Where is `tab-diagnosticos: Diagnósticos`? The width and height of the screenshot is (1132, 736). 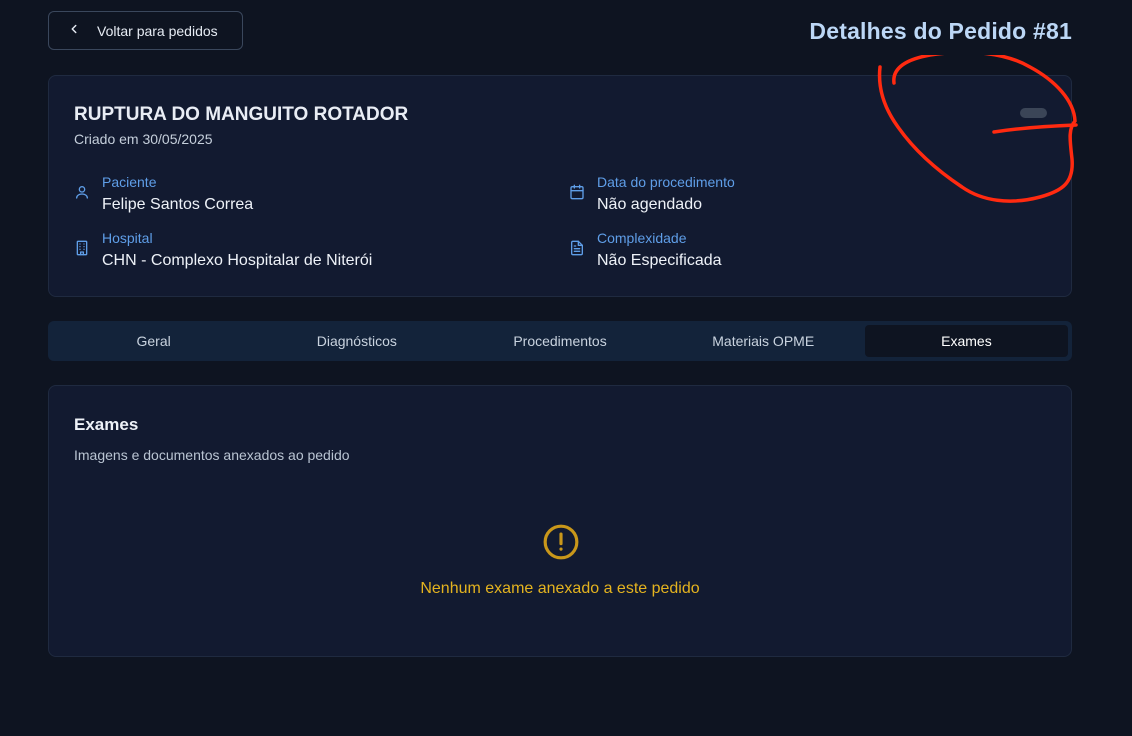
tab-diagnosticos: Diagnósticos is located at coordinates (356, 341).